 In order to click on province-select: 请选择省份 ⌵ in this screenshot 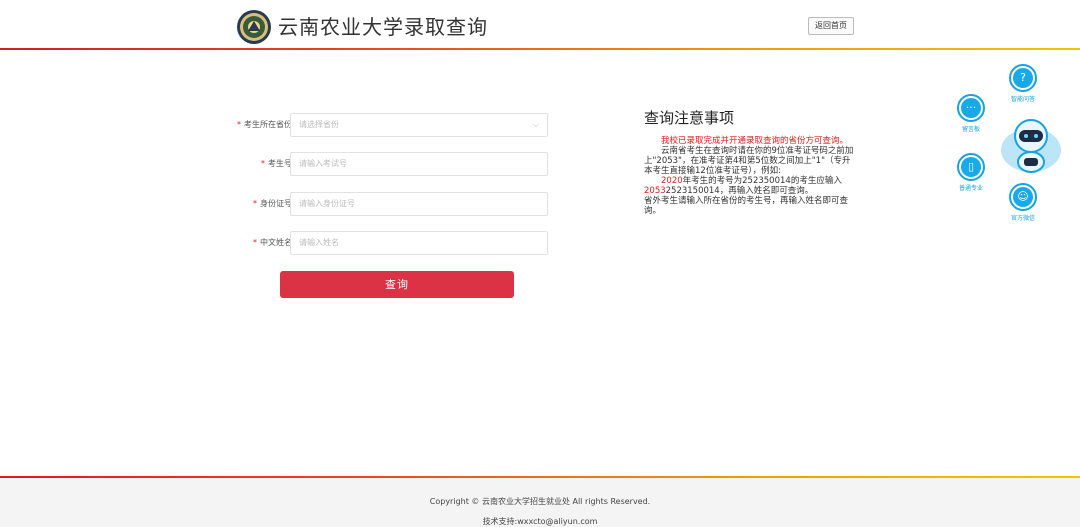, I will do `click(419, 125)`.